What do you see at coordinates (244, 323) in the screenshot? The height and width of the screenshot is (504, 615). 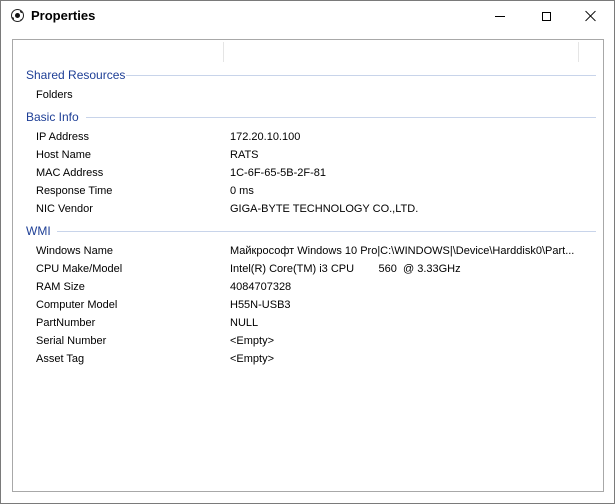 I see `row-value-part-number: NULL` at bounding box center [244, 323].